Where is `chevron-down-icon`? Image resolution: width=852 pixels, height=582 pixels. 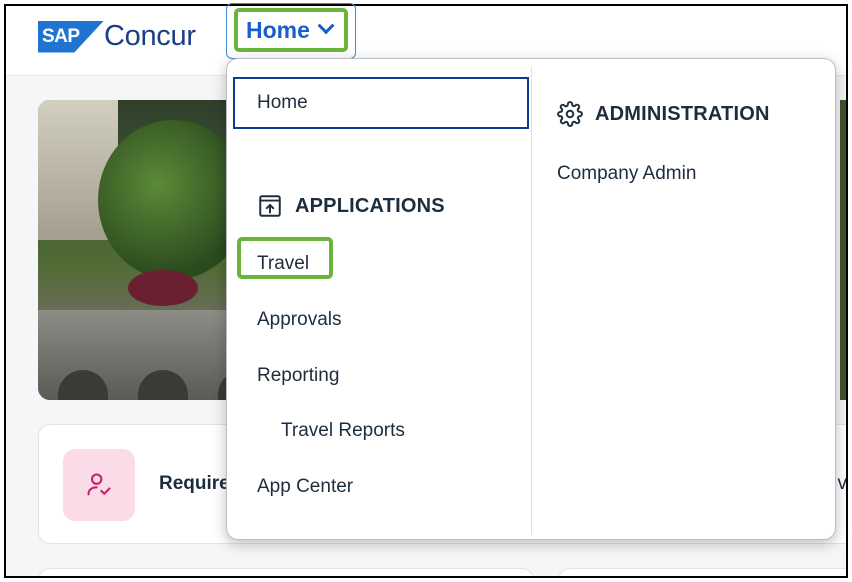
chevron-down-icon is located at coordinates (326, 26).